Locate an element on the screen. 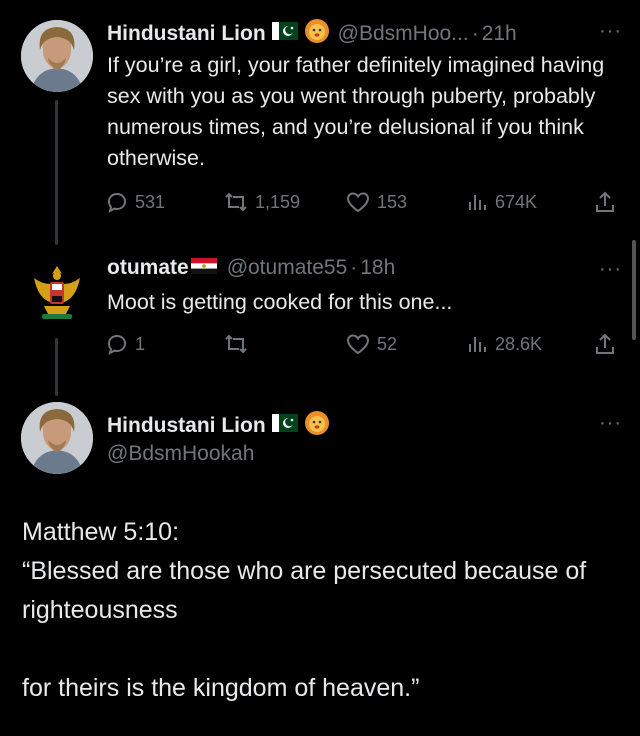  like-count: 153 is located at coordinates (392, 201).